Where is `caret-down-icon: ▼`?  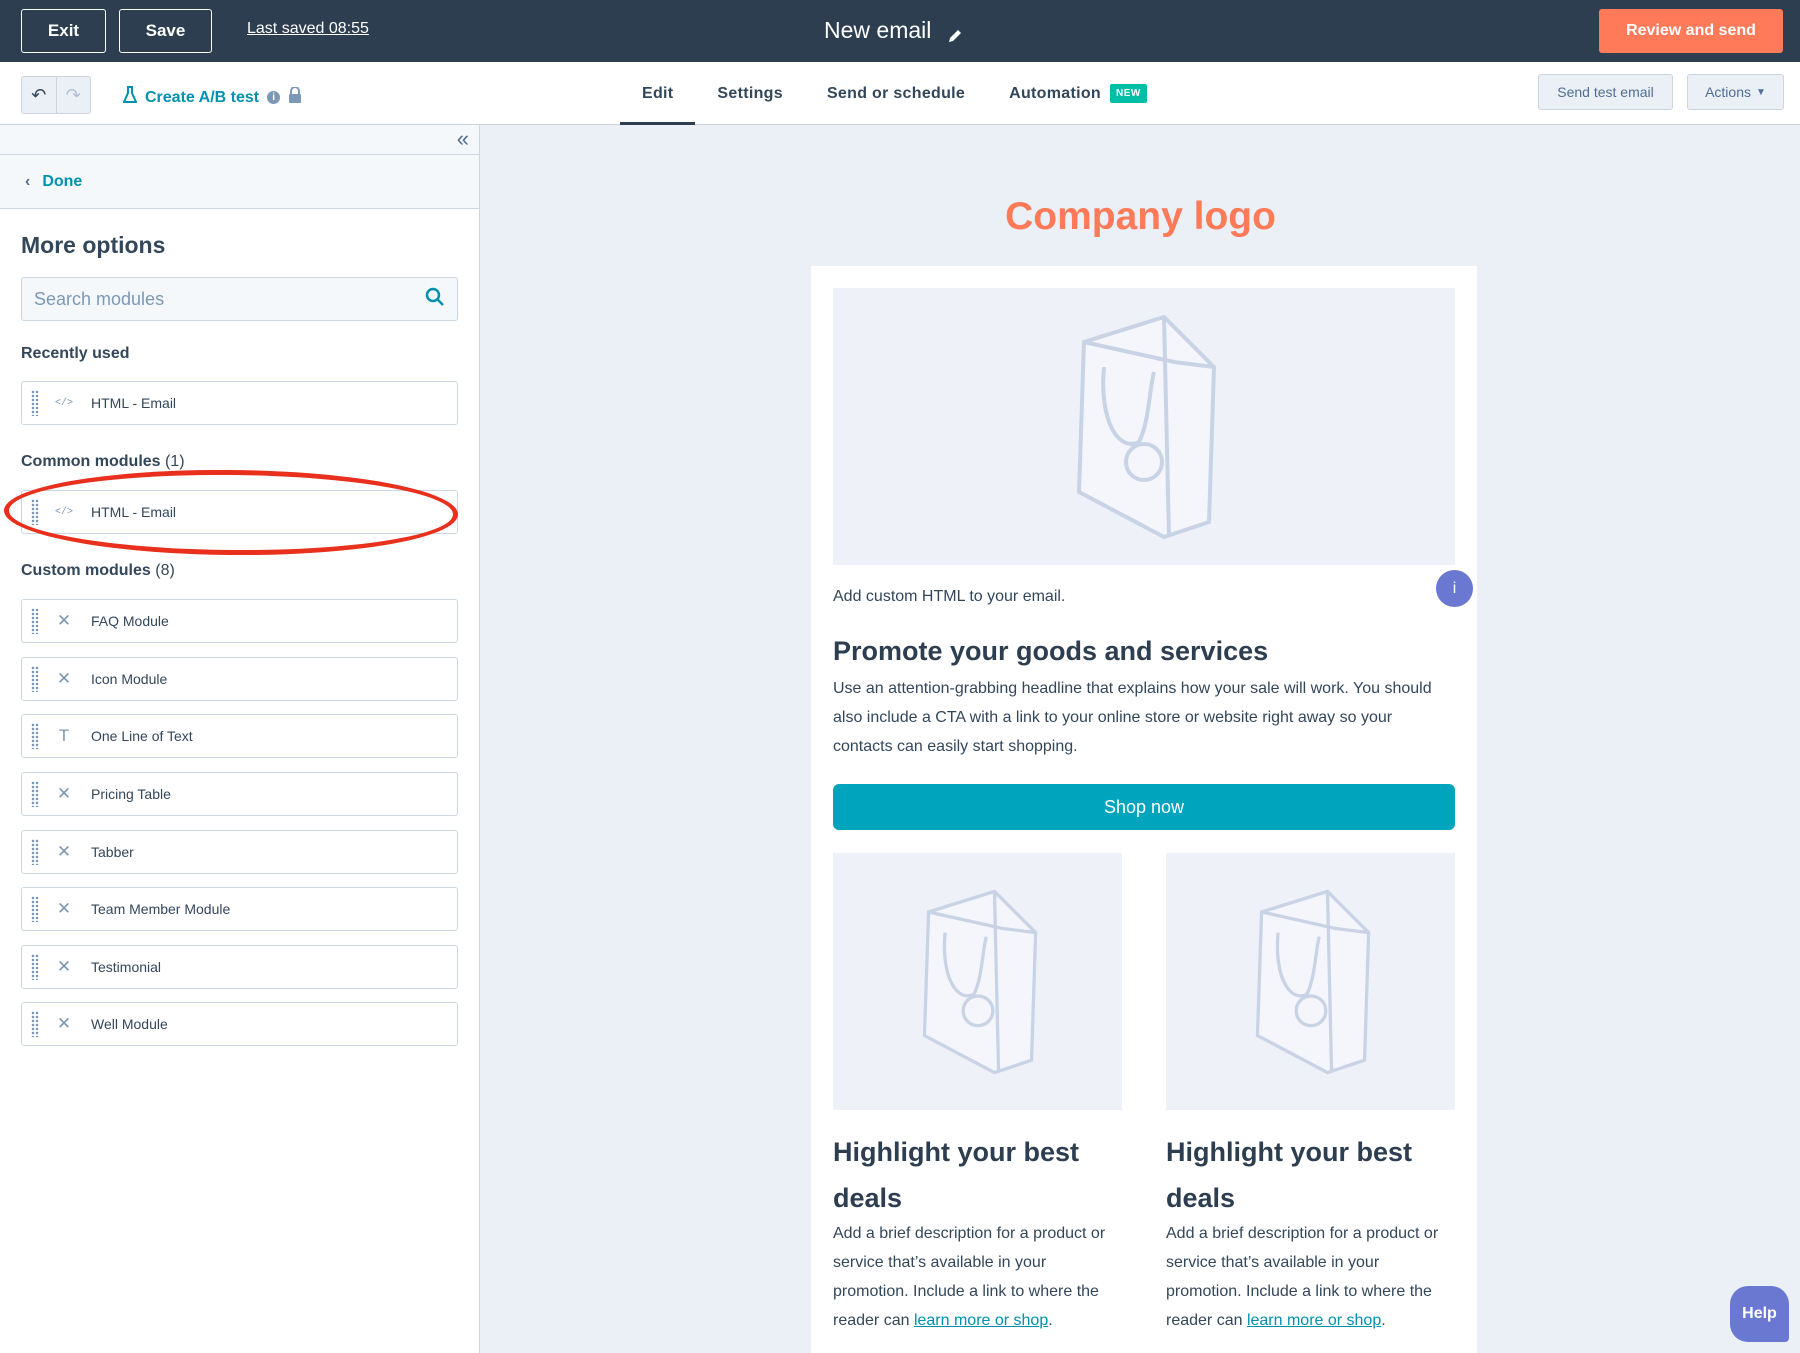 caret-down-icon: ▼ is located at coordinates (1761, 92).